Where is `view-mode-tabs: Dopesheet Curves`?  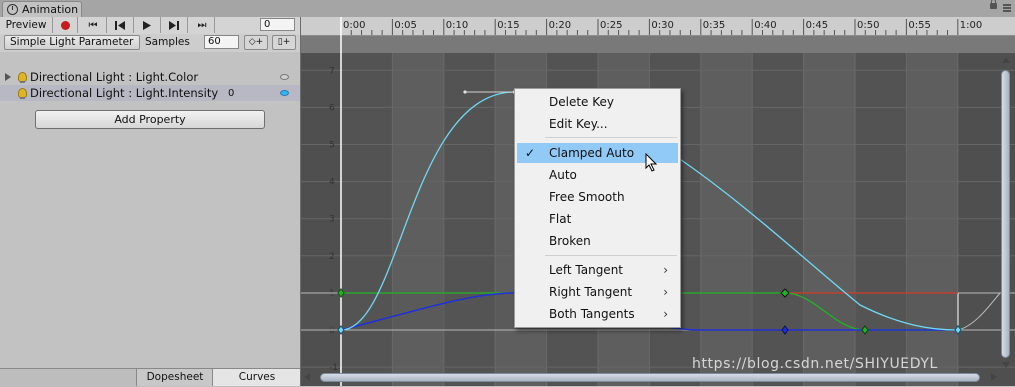
view-mode-tabs: Dopesheet Curves is located at coordinates (150, 377).